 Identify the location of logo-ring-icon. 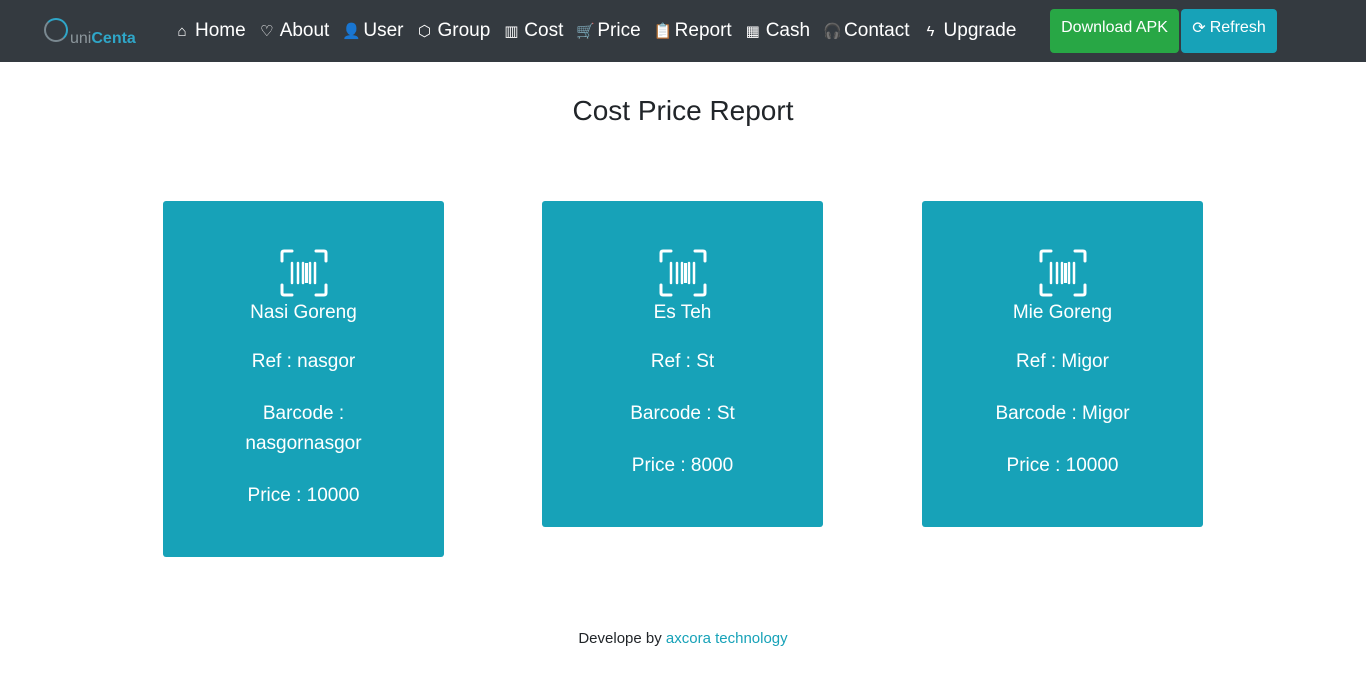
(56, 30).